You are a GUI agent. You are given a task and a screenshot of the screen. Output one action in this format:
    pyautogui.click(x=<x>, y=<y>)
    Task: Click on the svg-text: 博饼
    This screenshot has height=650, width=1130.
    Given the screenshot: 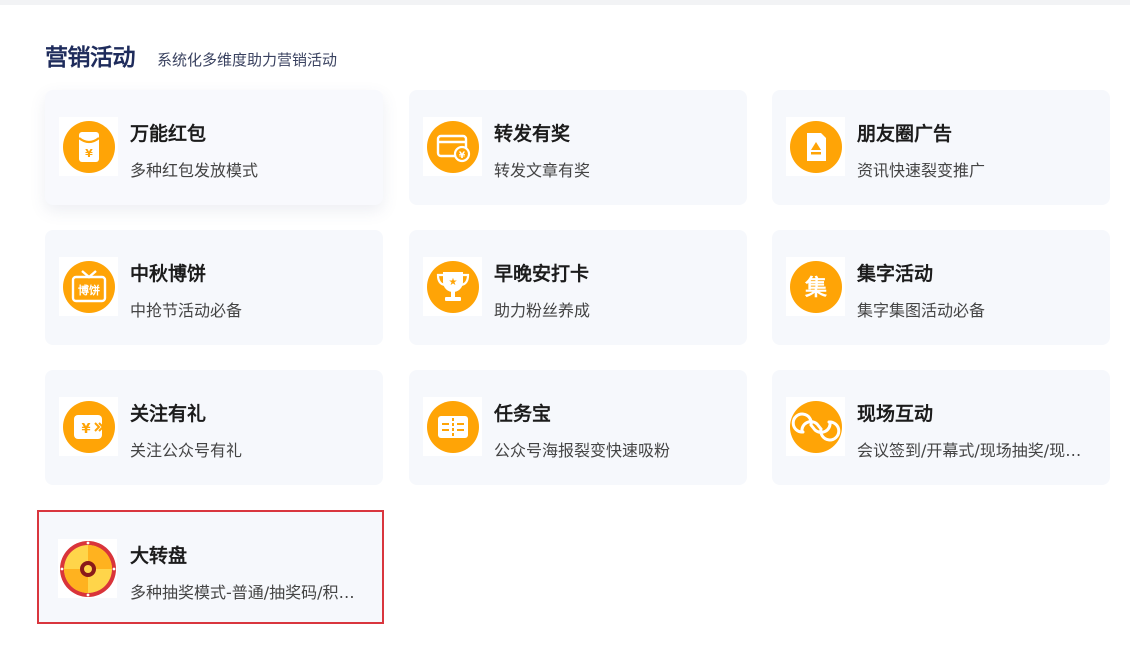 What is the action you would take?
    pyautogui.click(x=89, y=290)
    